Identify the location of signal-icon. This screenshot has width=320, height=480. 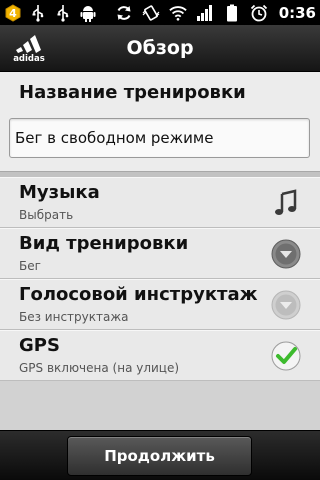
(205, 13).